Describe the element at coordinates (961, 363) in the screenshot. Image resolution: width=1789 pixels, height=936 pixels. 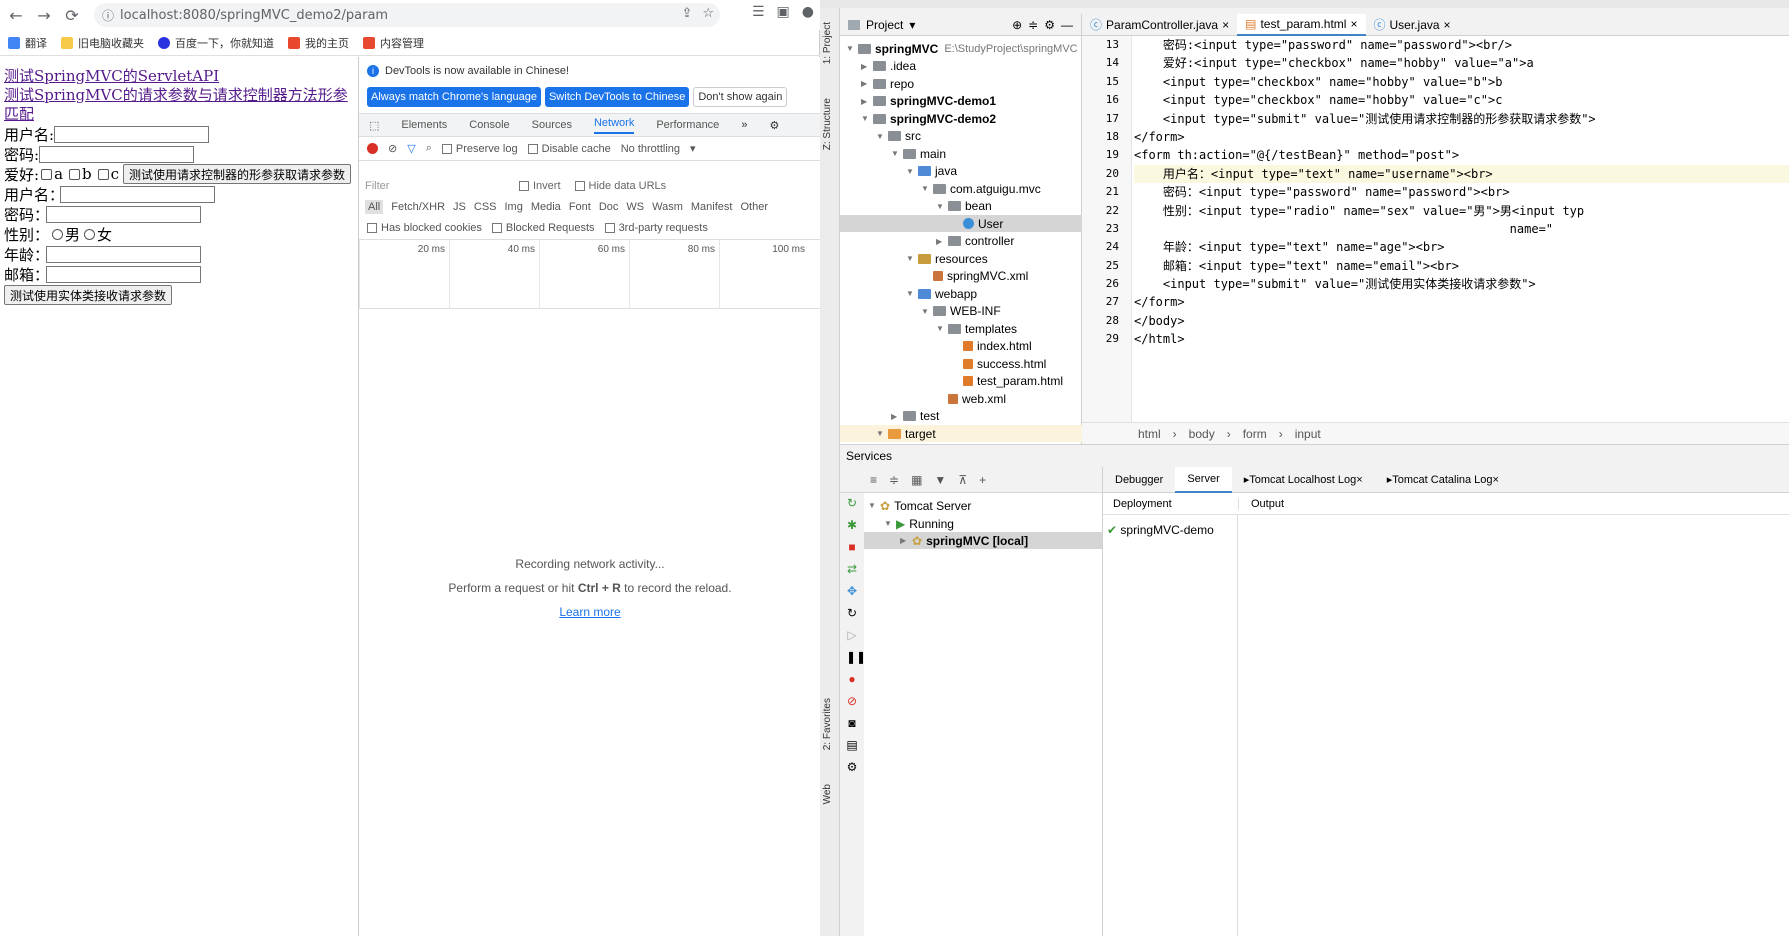
I see `tree-item: success.html` at that location.